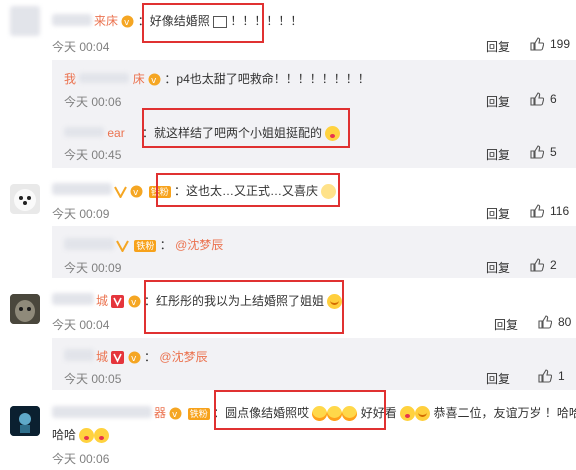  Describe the element at coordinates (560, 413) in the screenshot. I see `comment-text-4: ！哈哈` at that location.